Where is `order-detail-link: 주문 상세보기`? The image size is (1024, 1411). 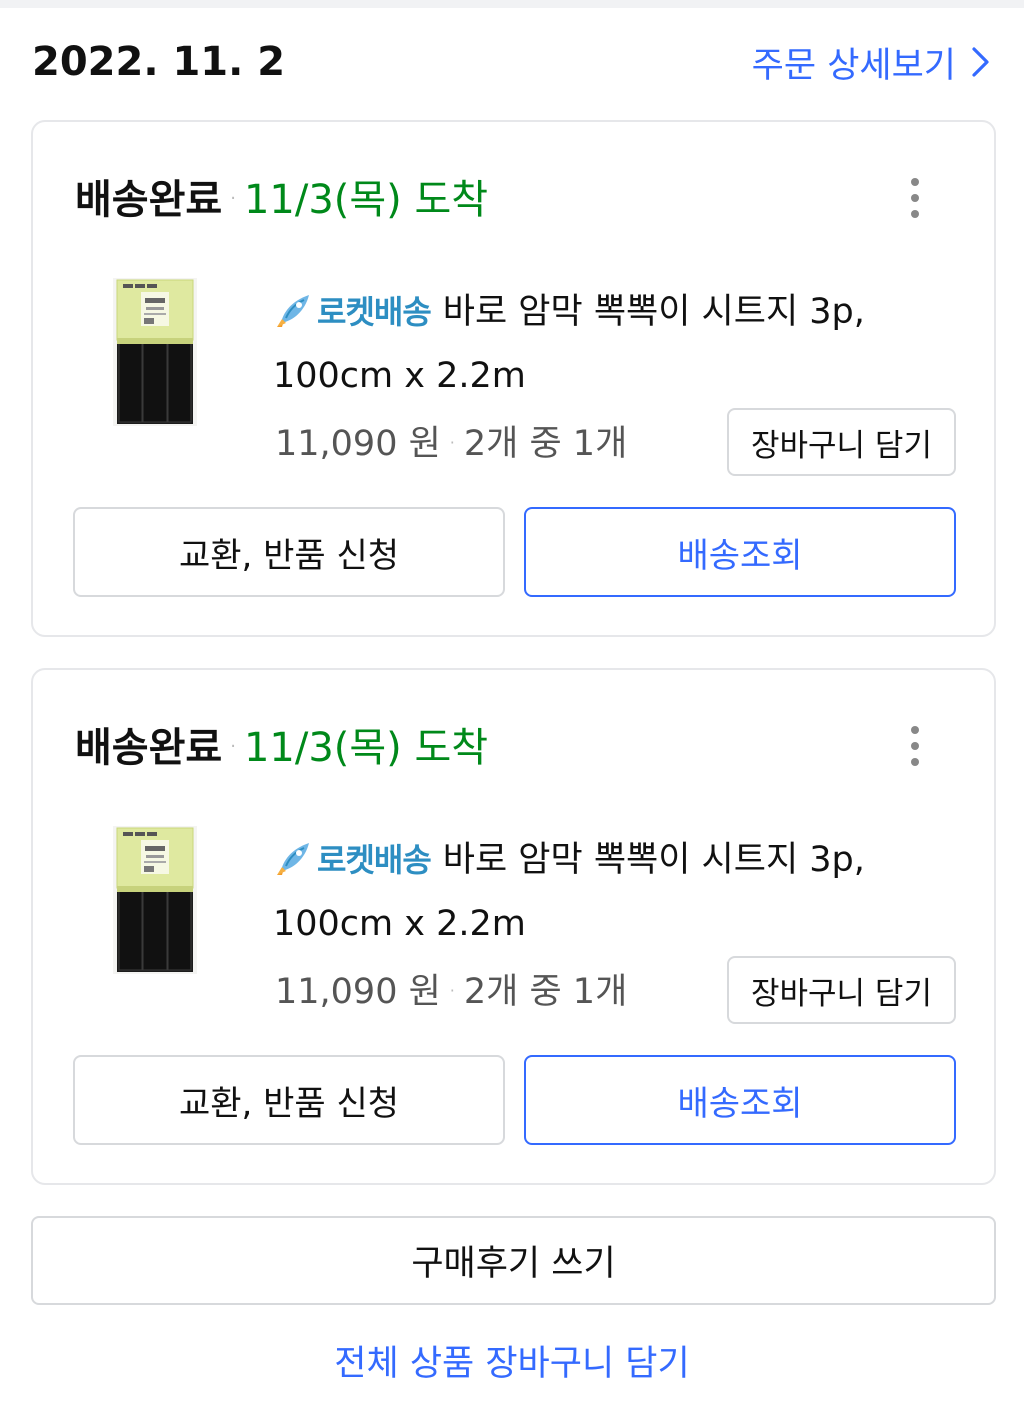
order-detail-link: 주문 상세보기 is located at coordinates (872, 62).